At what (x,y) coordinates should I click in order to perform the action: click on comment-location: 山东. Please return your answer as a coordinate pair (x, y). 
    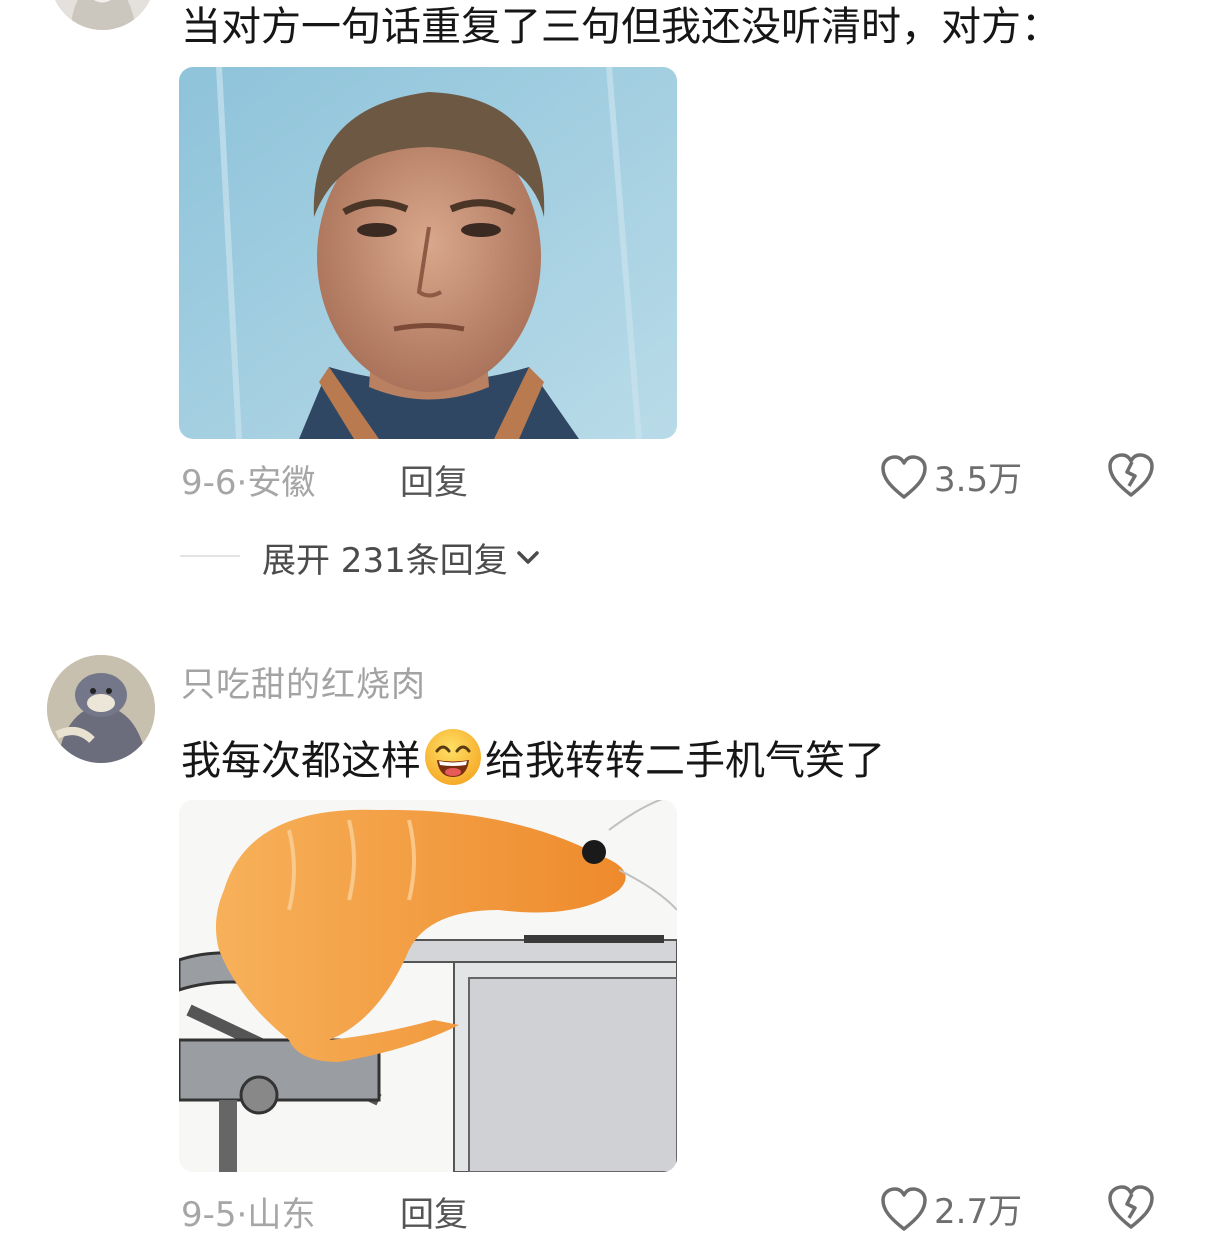
    Looking at the image, I should click on (281, 1215).